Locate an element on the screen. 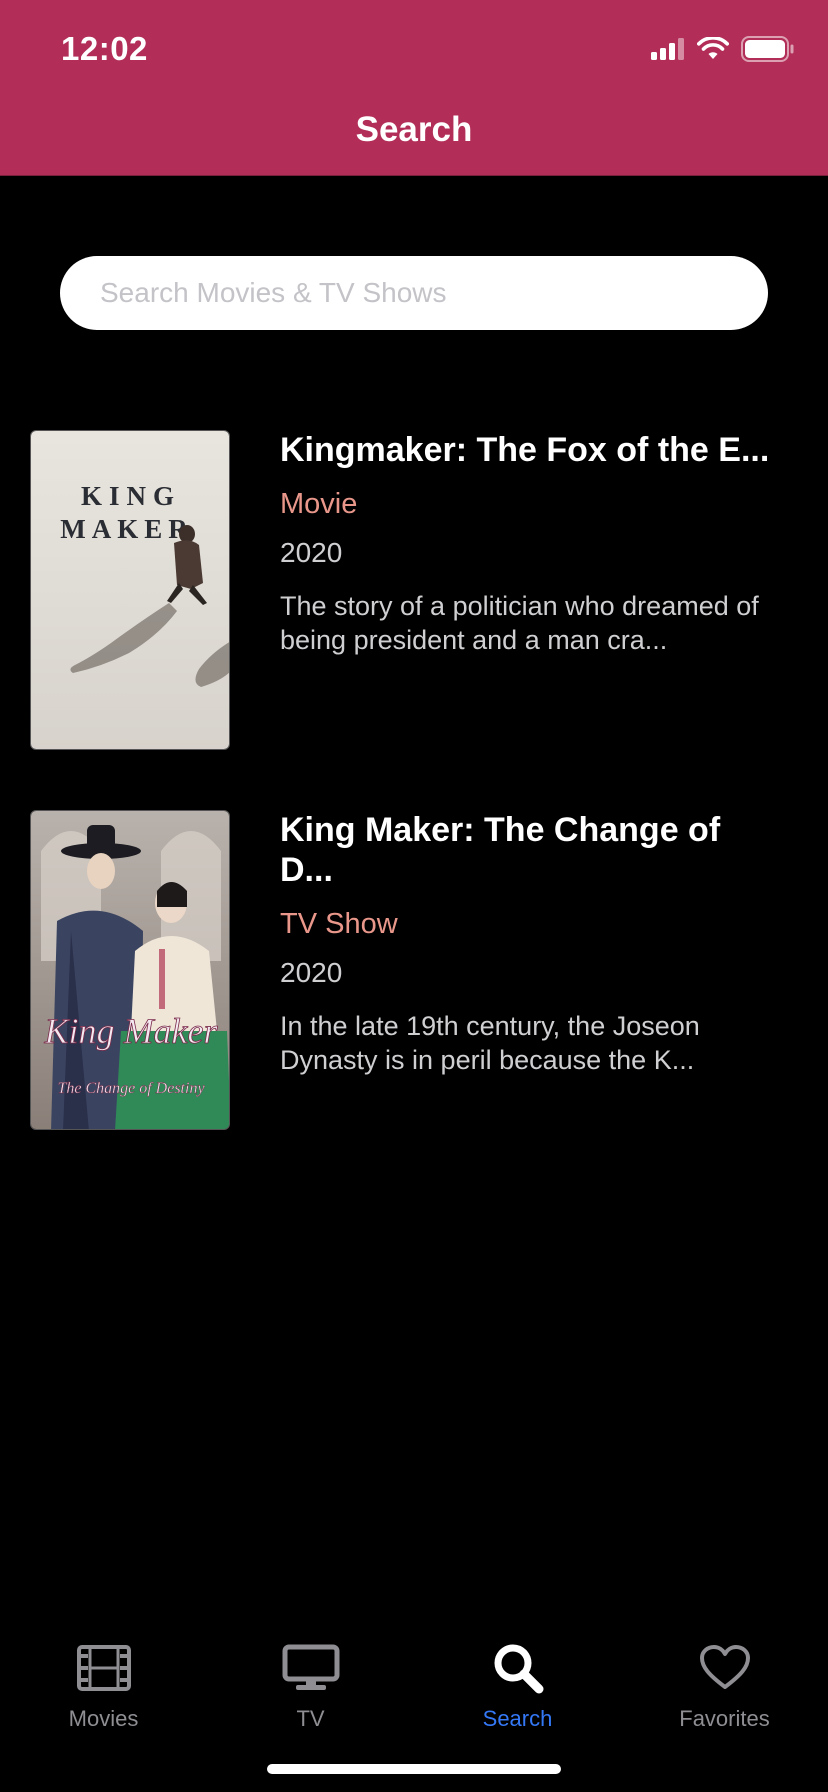 The image size is (828, 1792). tab-favorites: Favorites is located at coordinates (724, 1695).